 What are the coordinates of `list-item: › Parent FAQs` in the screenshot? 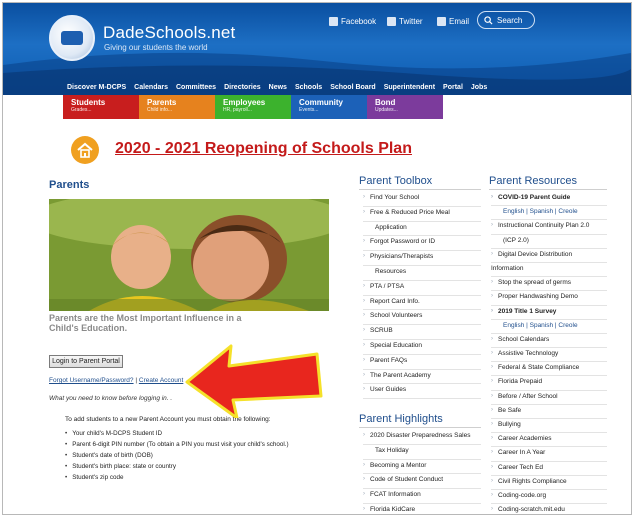 It's located at (422, 362).